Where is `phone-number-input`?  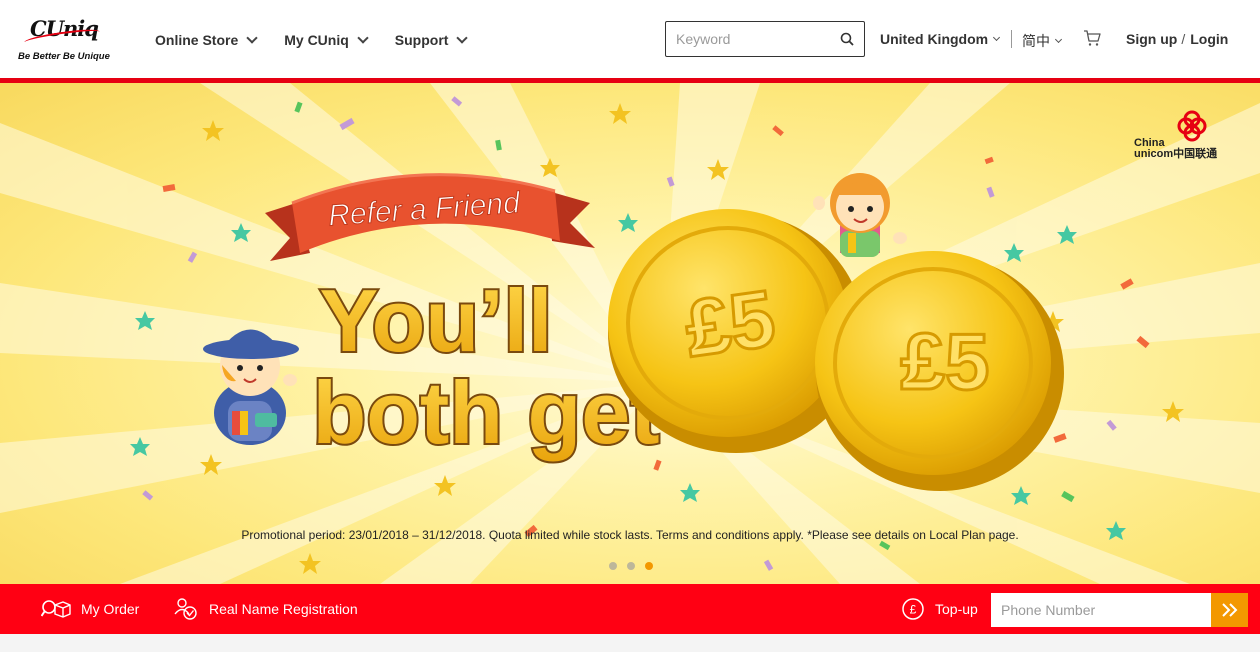 phone-number-input is located at coordinates (1101, 610).